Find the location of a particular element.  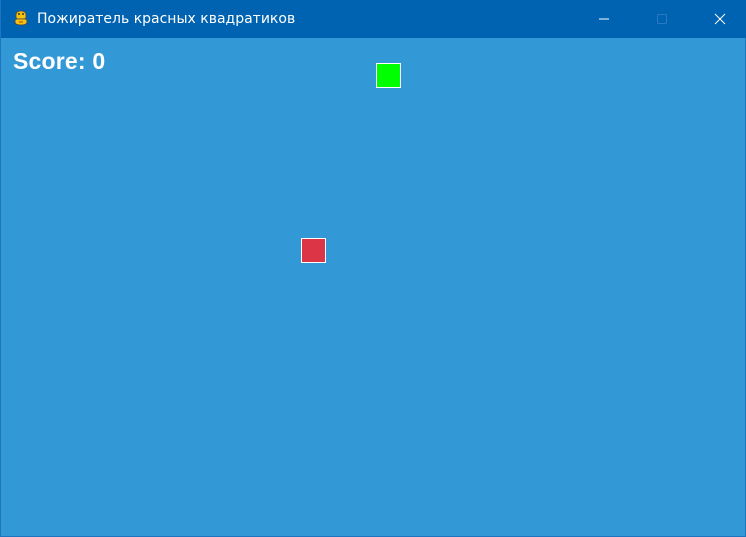

red-square-target is located at coordinates (313, 250).